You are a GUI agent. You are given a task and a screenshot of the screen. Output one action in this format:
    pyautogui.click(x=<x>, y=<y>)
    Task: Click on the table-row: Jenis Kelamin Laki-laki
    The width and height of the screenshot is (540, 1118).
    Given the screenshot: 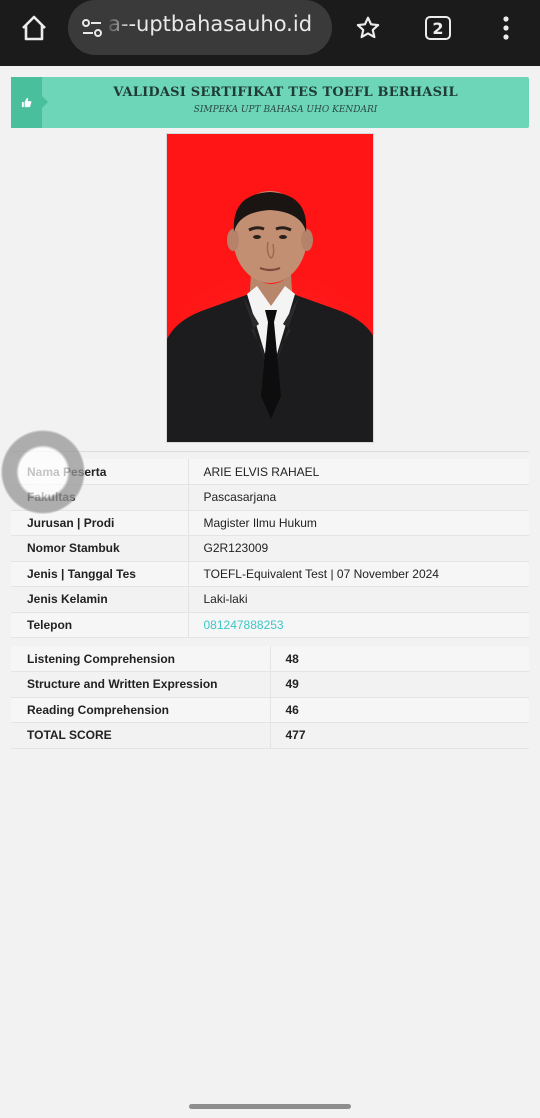 What is the action you would take?
    pyautogui.click(x=270, y=599)
    